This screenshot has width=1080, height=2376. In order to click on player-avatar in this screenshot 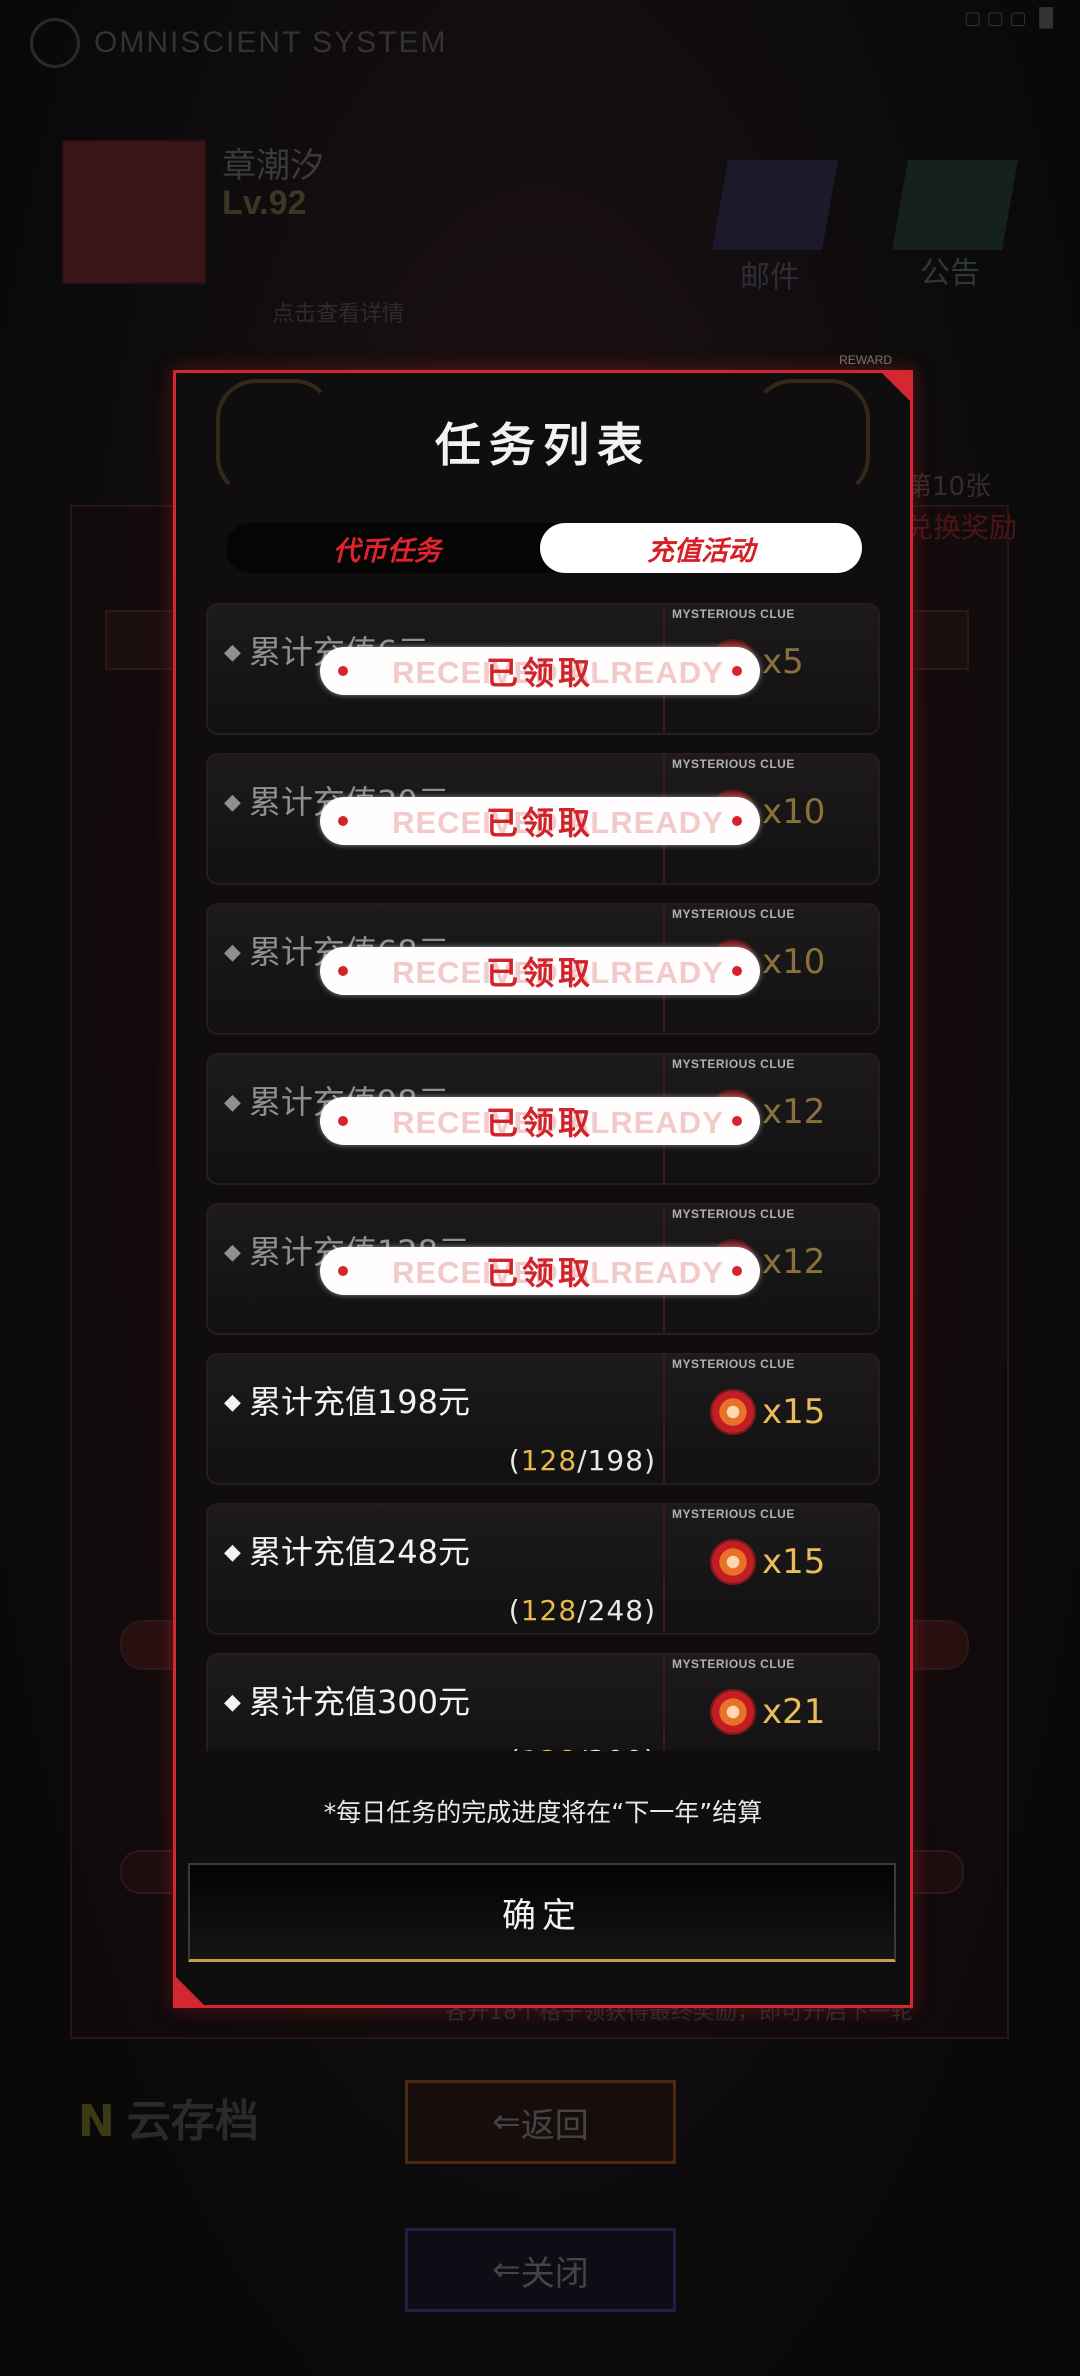, I will do `click(134, 212)`.